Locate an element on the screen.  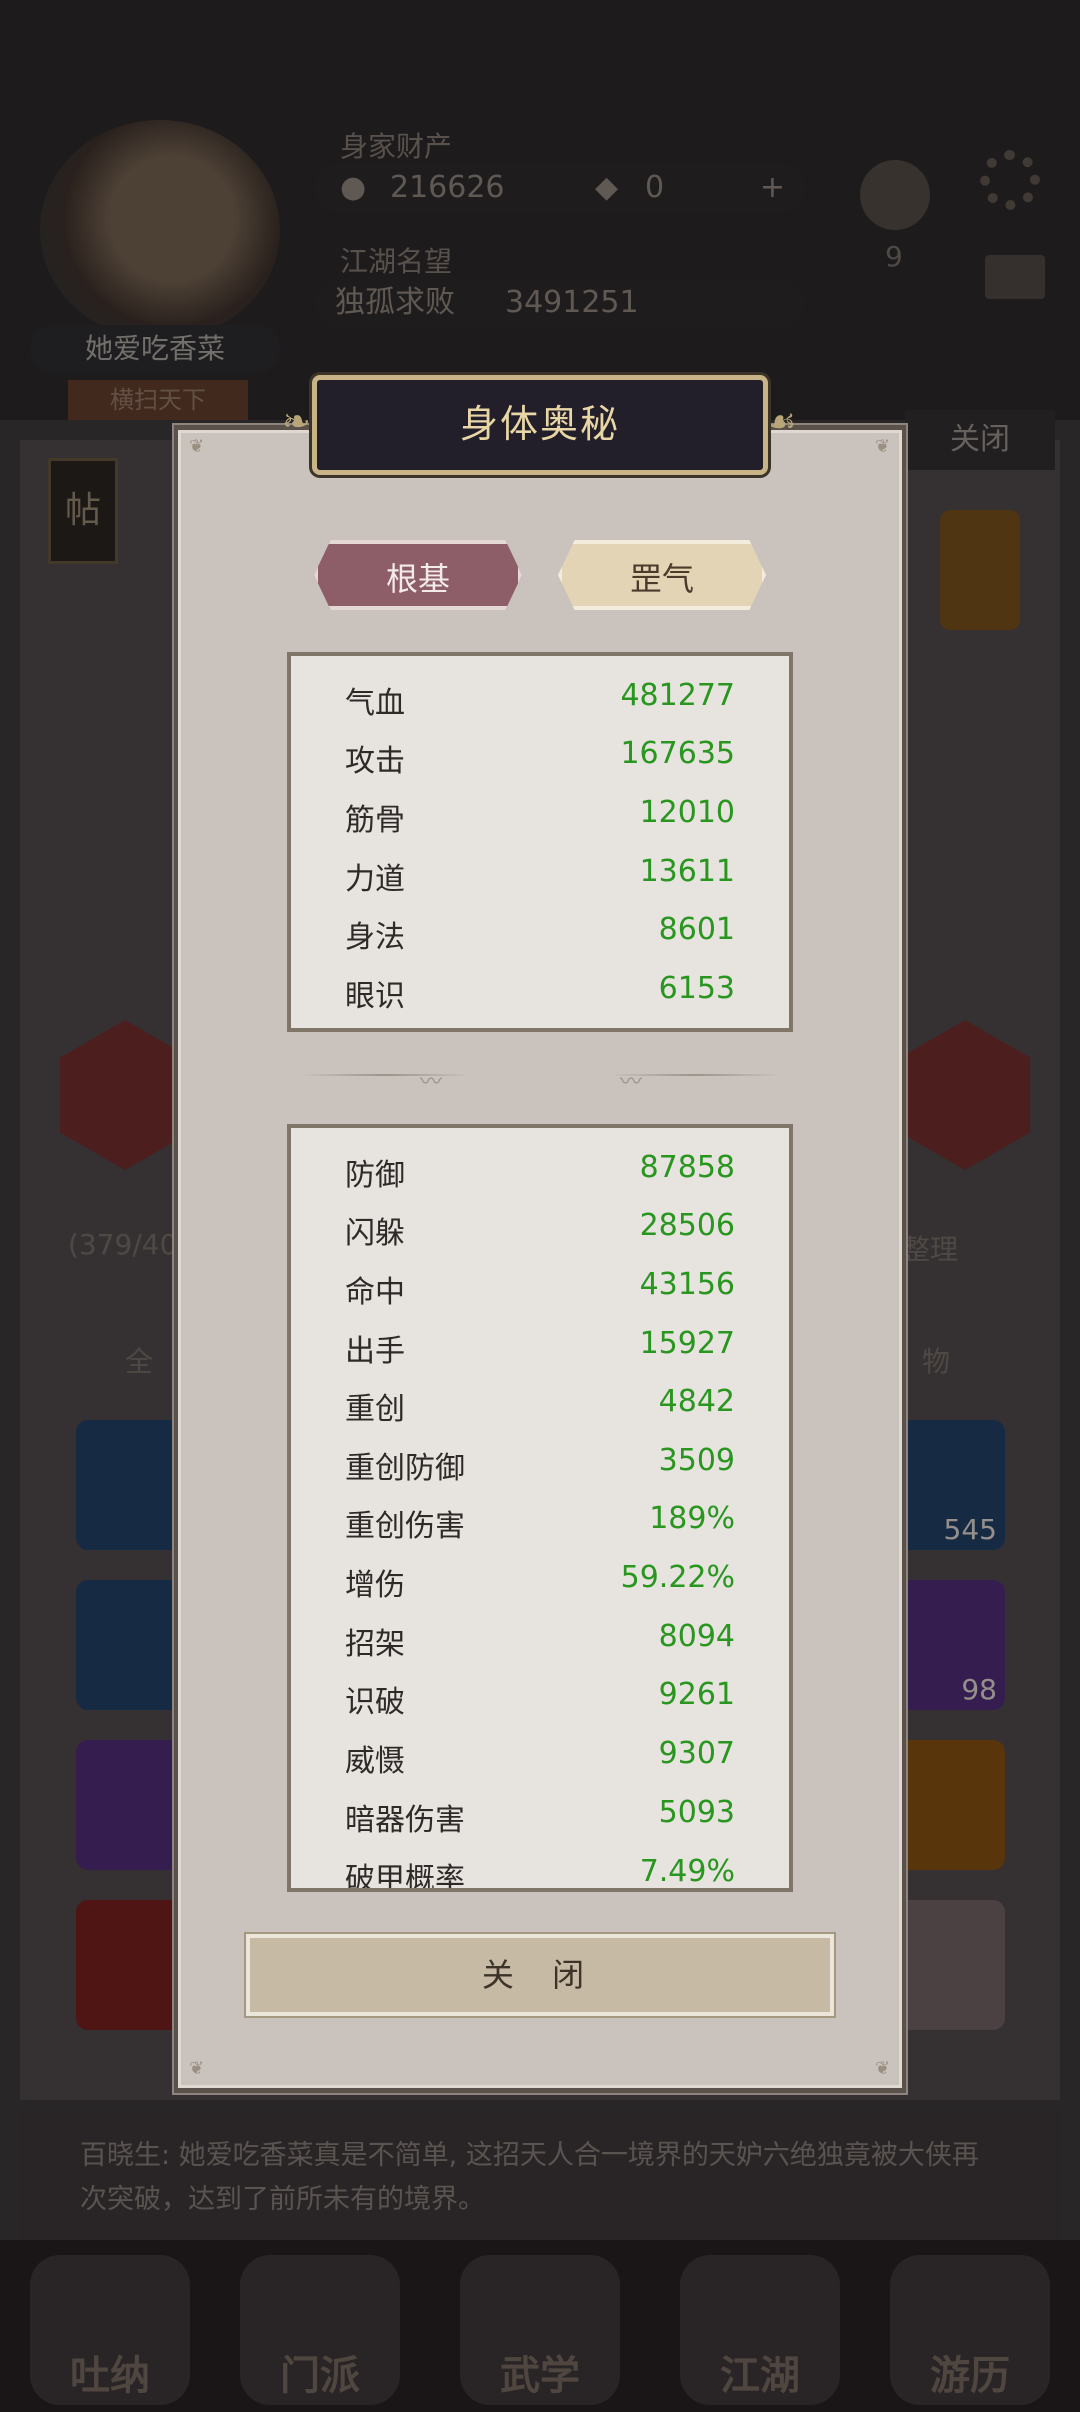
stat-row: 重创伤害 189% is located at coordinates (540, 1522).